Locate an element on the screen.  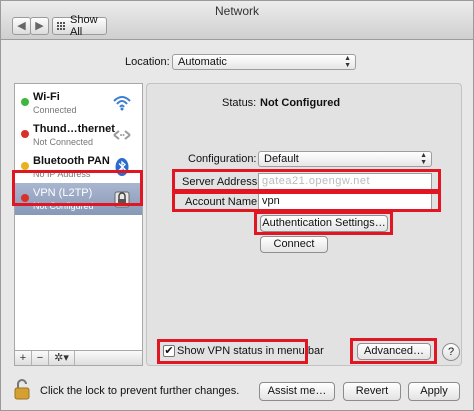
service-item-wifi: Wi-Fi Connected is located at coordinates (78, 103).